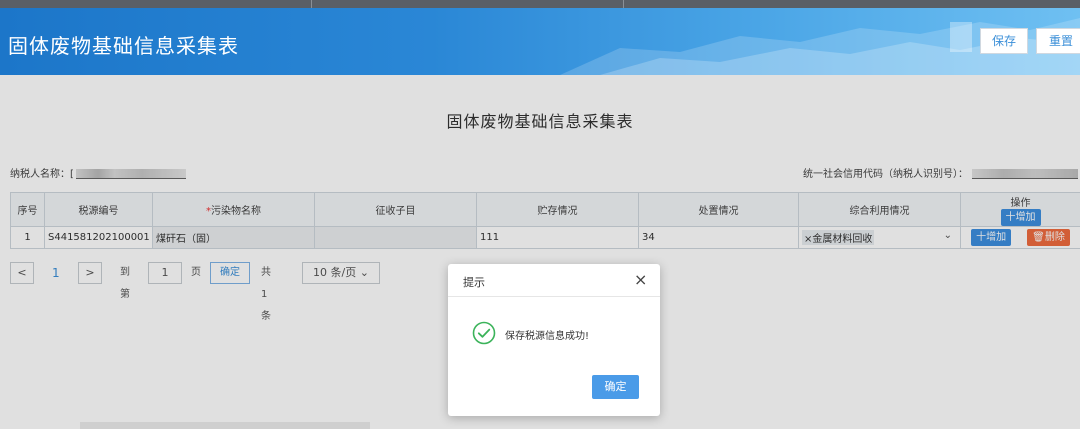  What do you see at coordinates (484, 333) in the screenshot?
I see `check-circle-icon` at bounding box center [484, 333].